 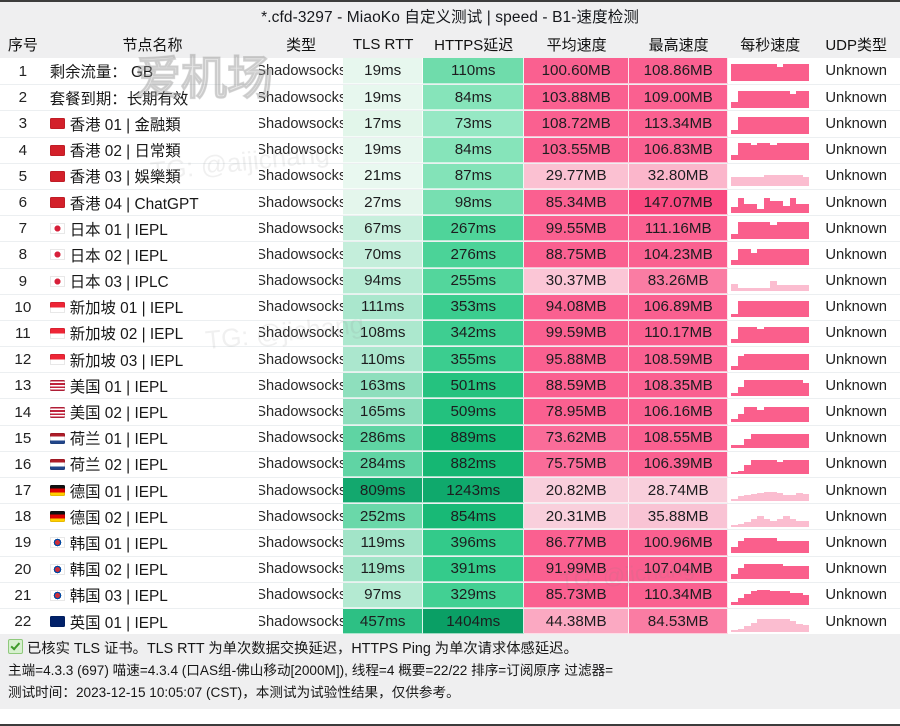 I want to click on flag-icon-jp, so click(x=57, y=255).